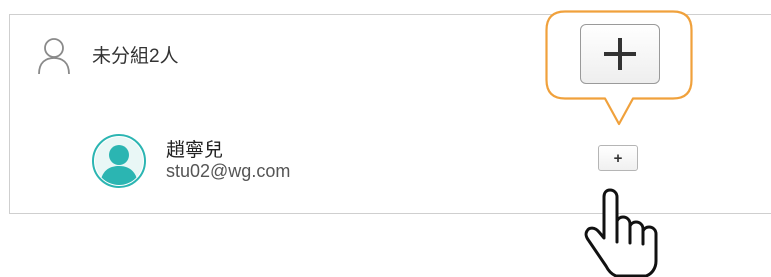  I want to click on member-info: 趙寧兒 stu02@wg.com, so click(228, 161).